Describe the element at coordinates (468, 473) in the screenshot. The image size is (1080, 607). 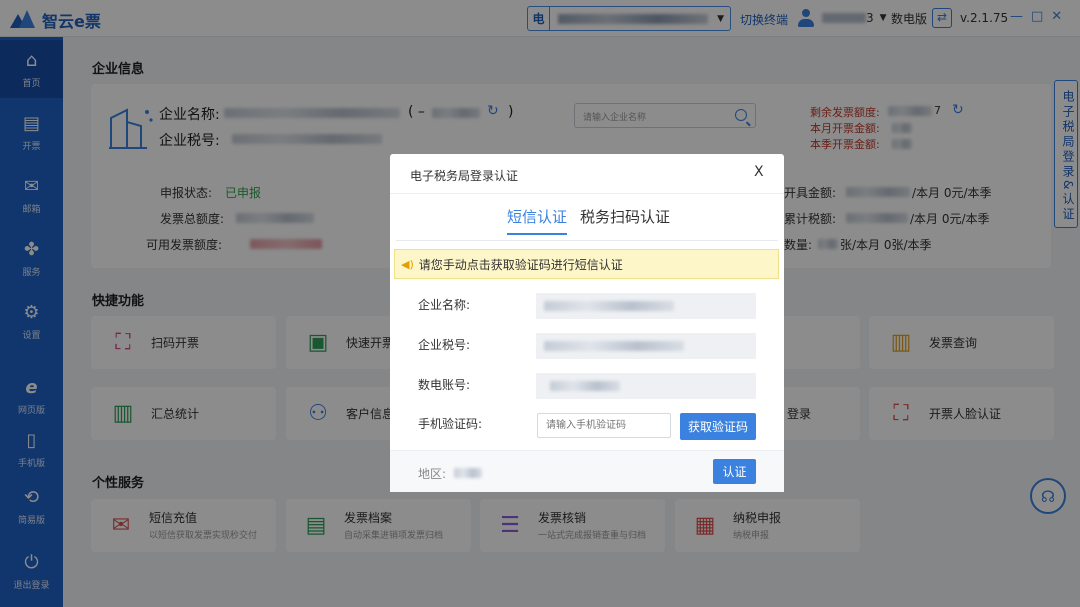
I see `region-blurred` at that location.